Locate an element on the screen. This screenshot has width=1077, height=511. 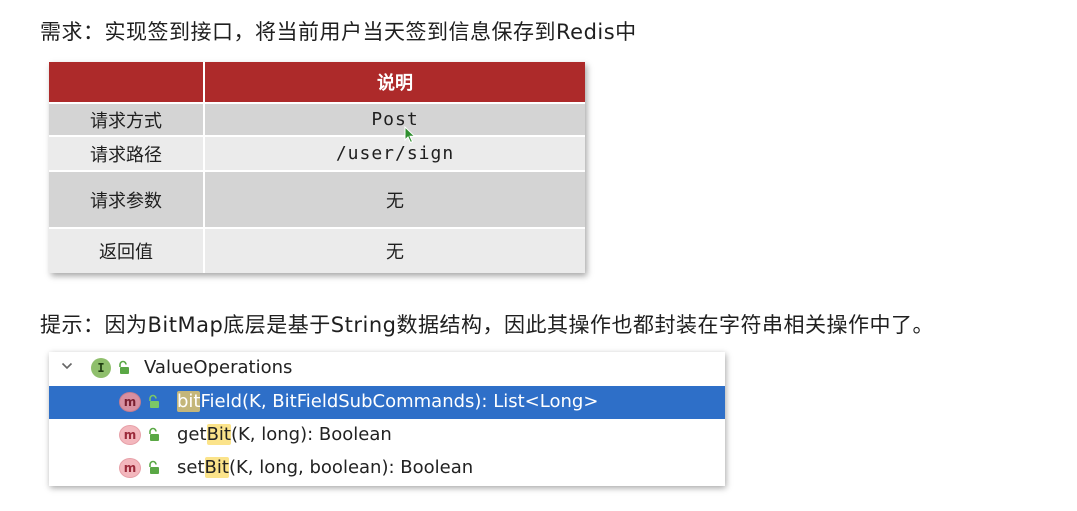
search-match: bit is located at coordinates (189, 401).